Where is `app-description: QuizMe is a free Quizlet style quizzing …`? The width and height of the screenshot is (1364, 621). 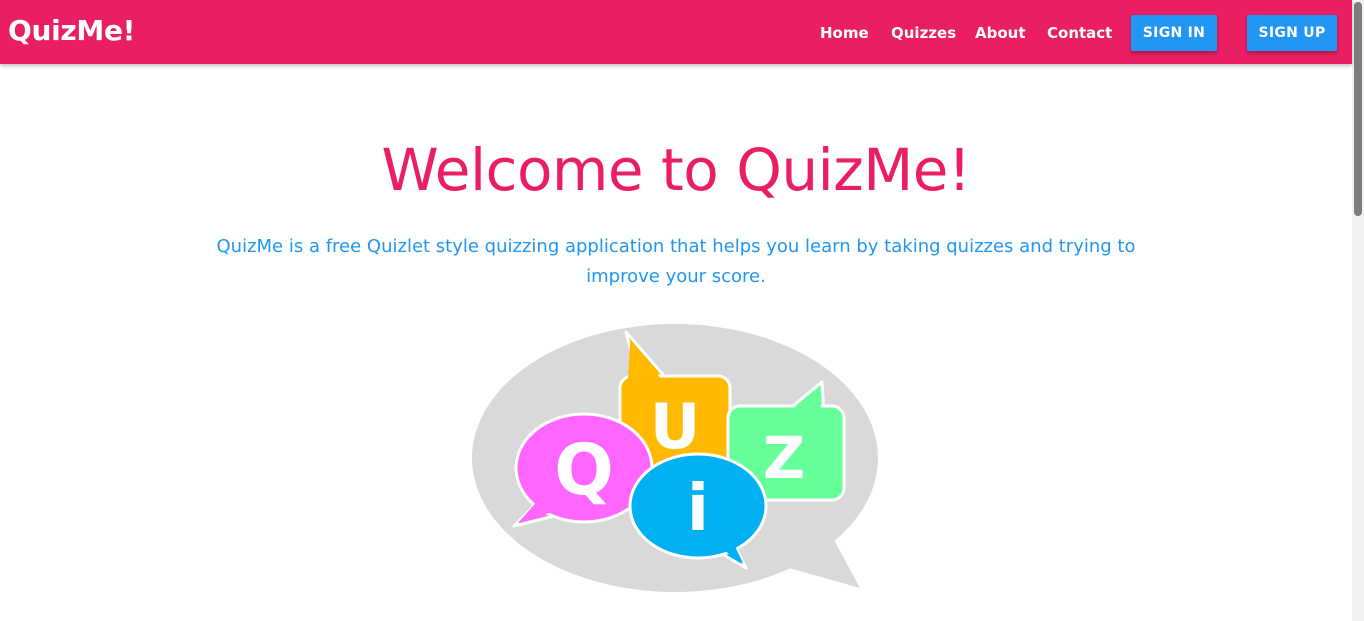
app-description: QuizMe is a free Quizlet style quizzing … is located at coordinates (676, 261).